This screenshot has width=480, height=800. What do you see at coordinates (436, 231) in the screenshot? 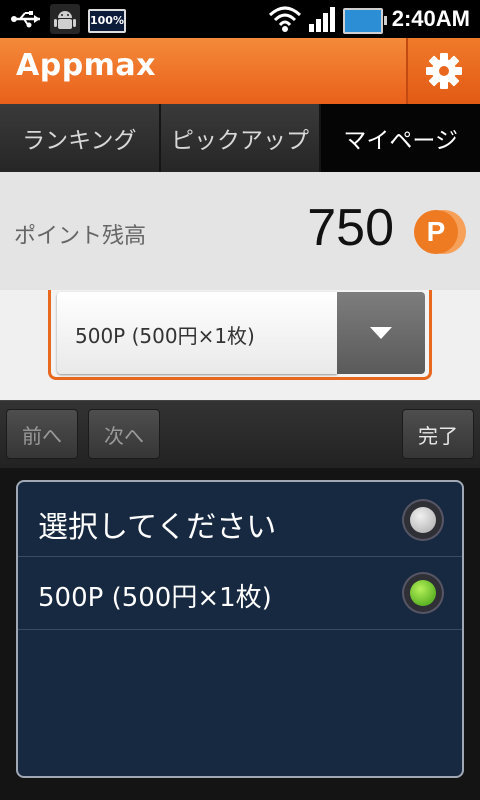
I see `points-coin-letter: P` at bounding box center [436, 231].